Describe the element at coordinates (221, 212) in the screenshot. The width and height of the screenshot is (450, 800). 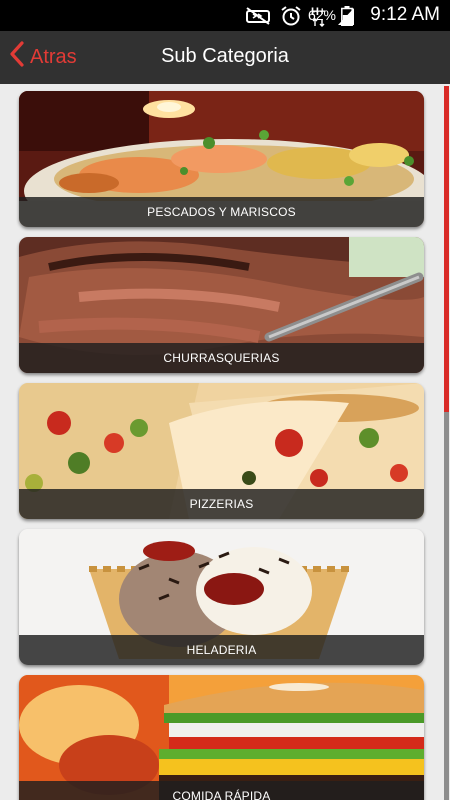
I see `category-label: PESCADOS Y MARISCOS` at that location.